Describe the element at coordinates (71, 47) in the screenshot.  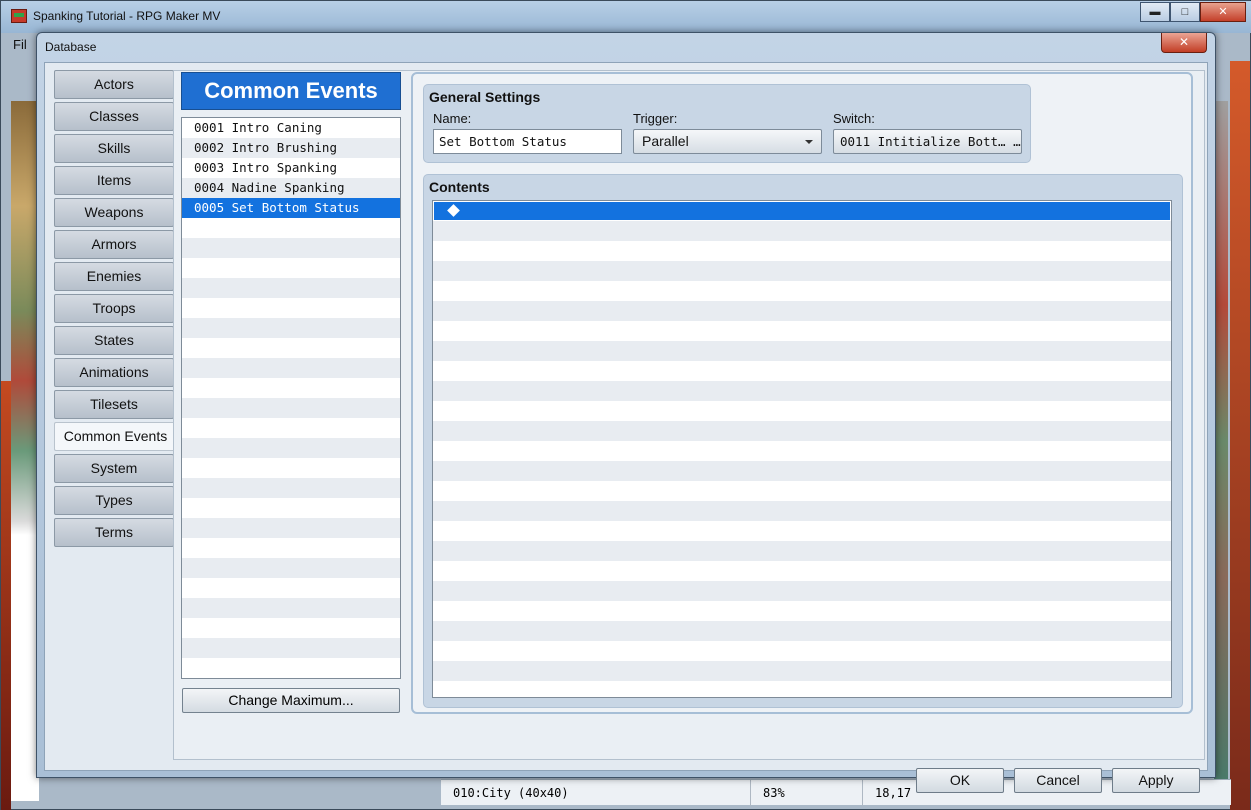
I see `dialog-title: Database` at that location.